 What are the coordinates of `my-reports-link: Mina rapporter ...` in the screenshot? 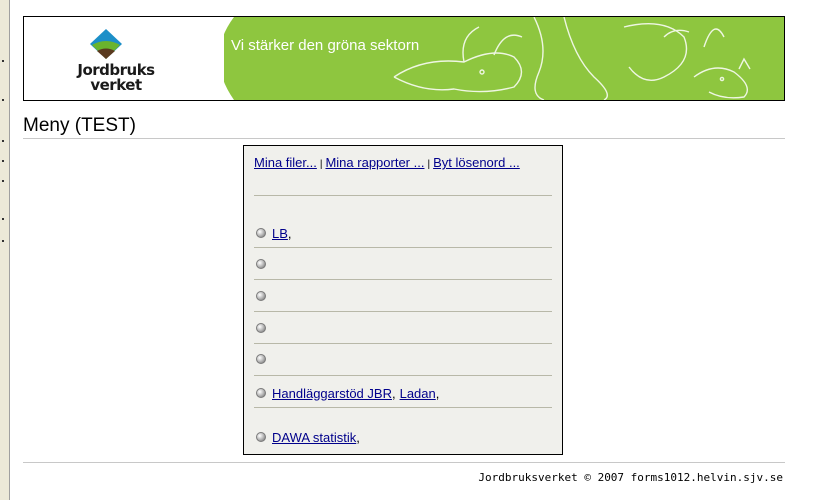 It's located at (374, 162).